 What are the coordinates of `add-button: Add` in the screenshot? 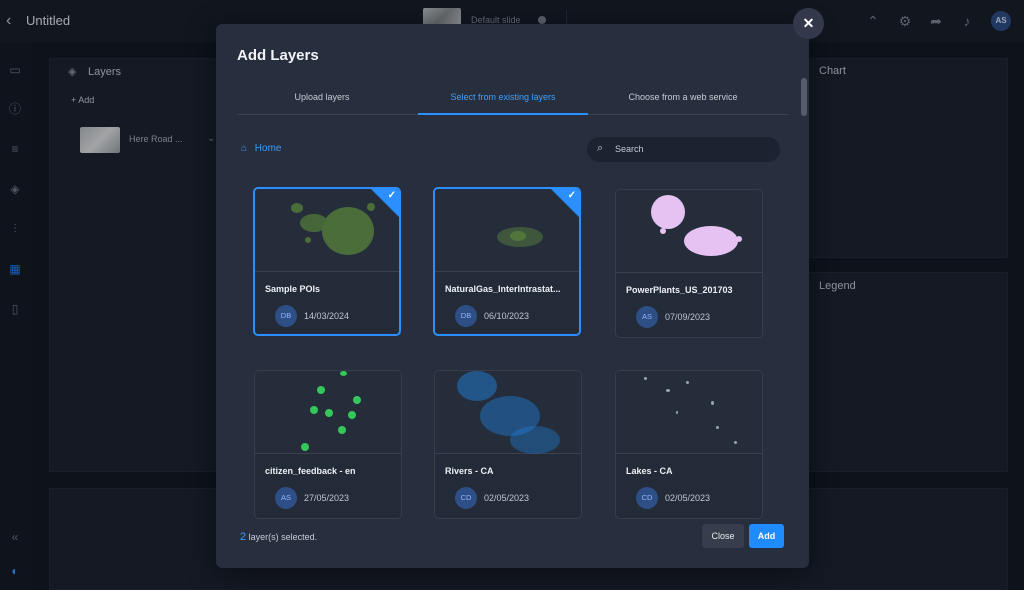 It's located at (766, 536).